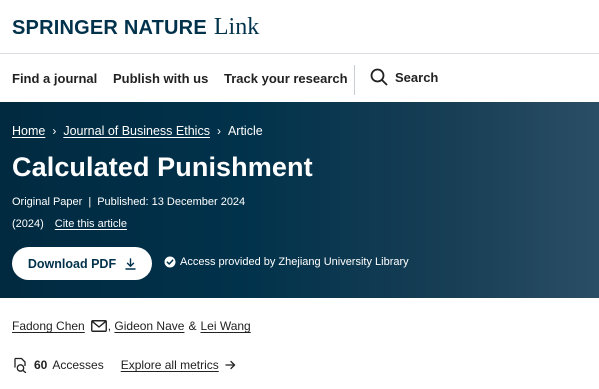 The width and height of the screenshot is (599, 389). What do you see at coordinates (20, 365) in the screenshot?
I see `accesses-icon` at bounding box center [20, 365].